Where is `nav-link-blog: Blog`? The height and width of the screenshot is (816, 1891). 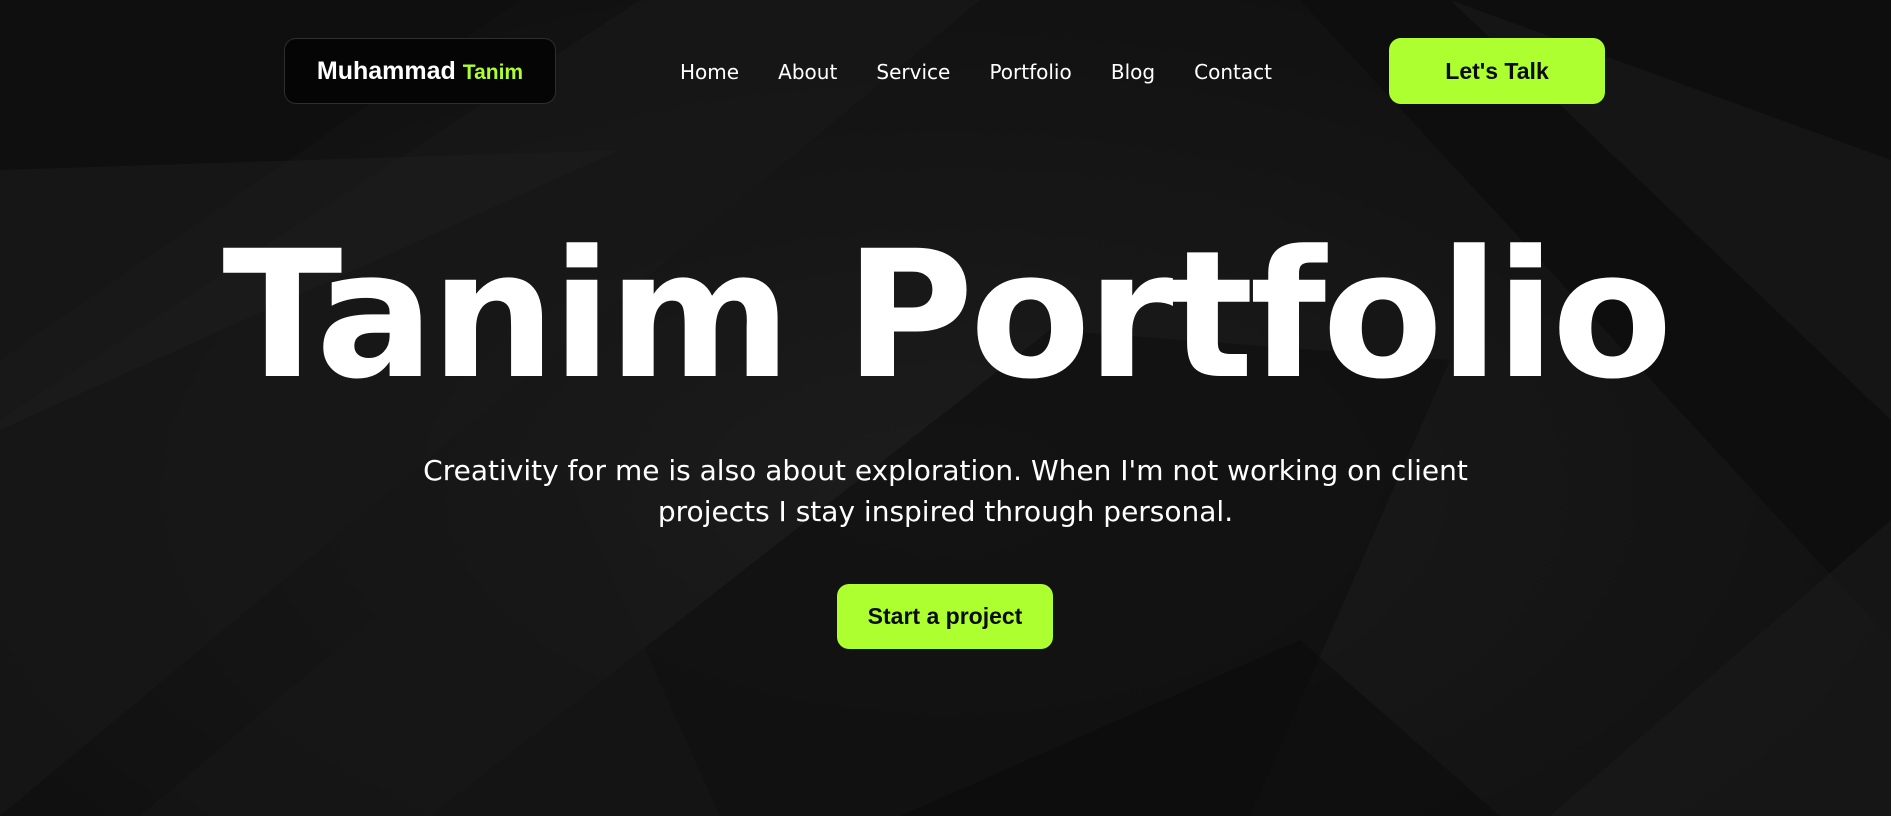
nav-link-blog: Blog is located at coordinates (1133, 72).